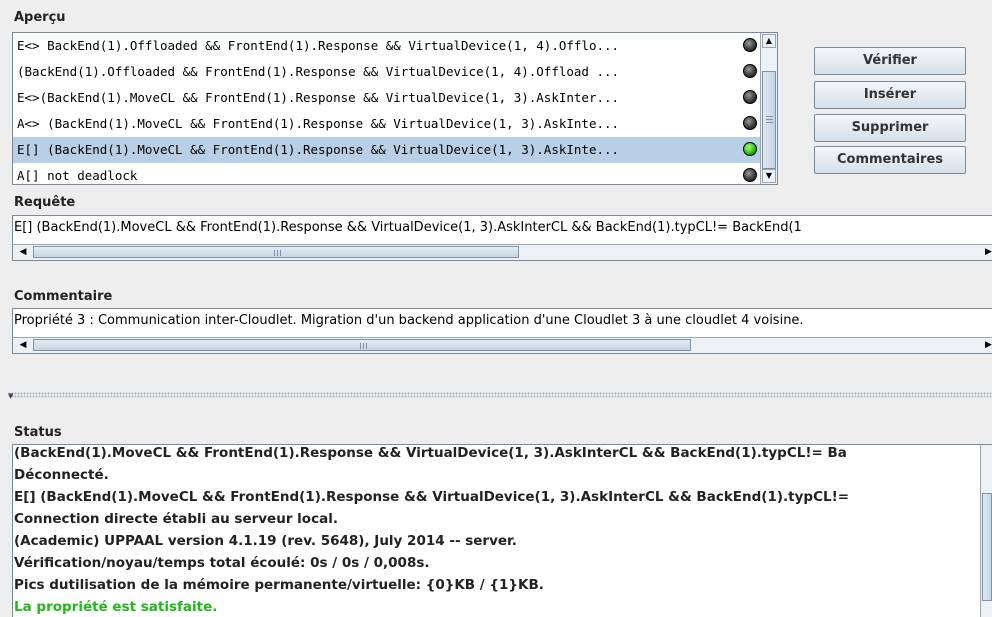 The height and width of the screenshot is (617, 992). What do you see at coordinates (500, 395) in the screenshot?
I see `split-pane-divider` at bounding box center [500, 395].